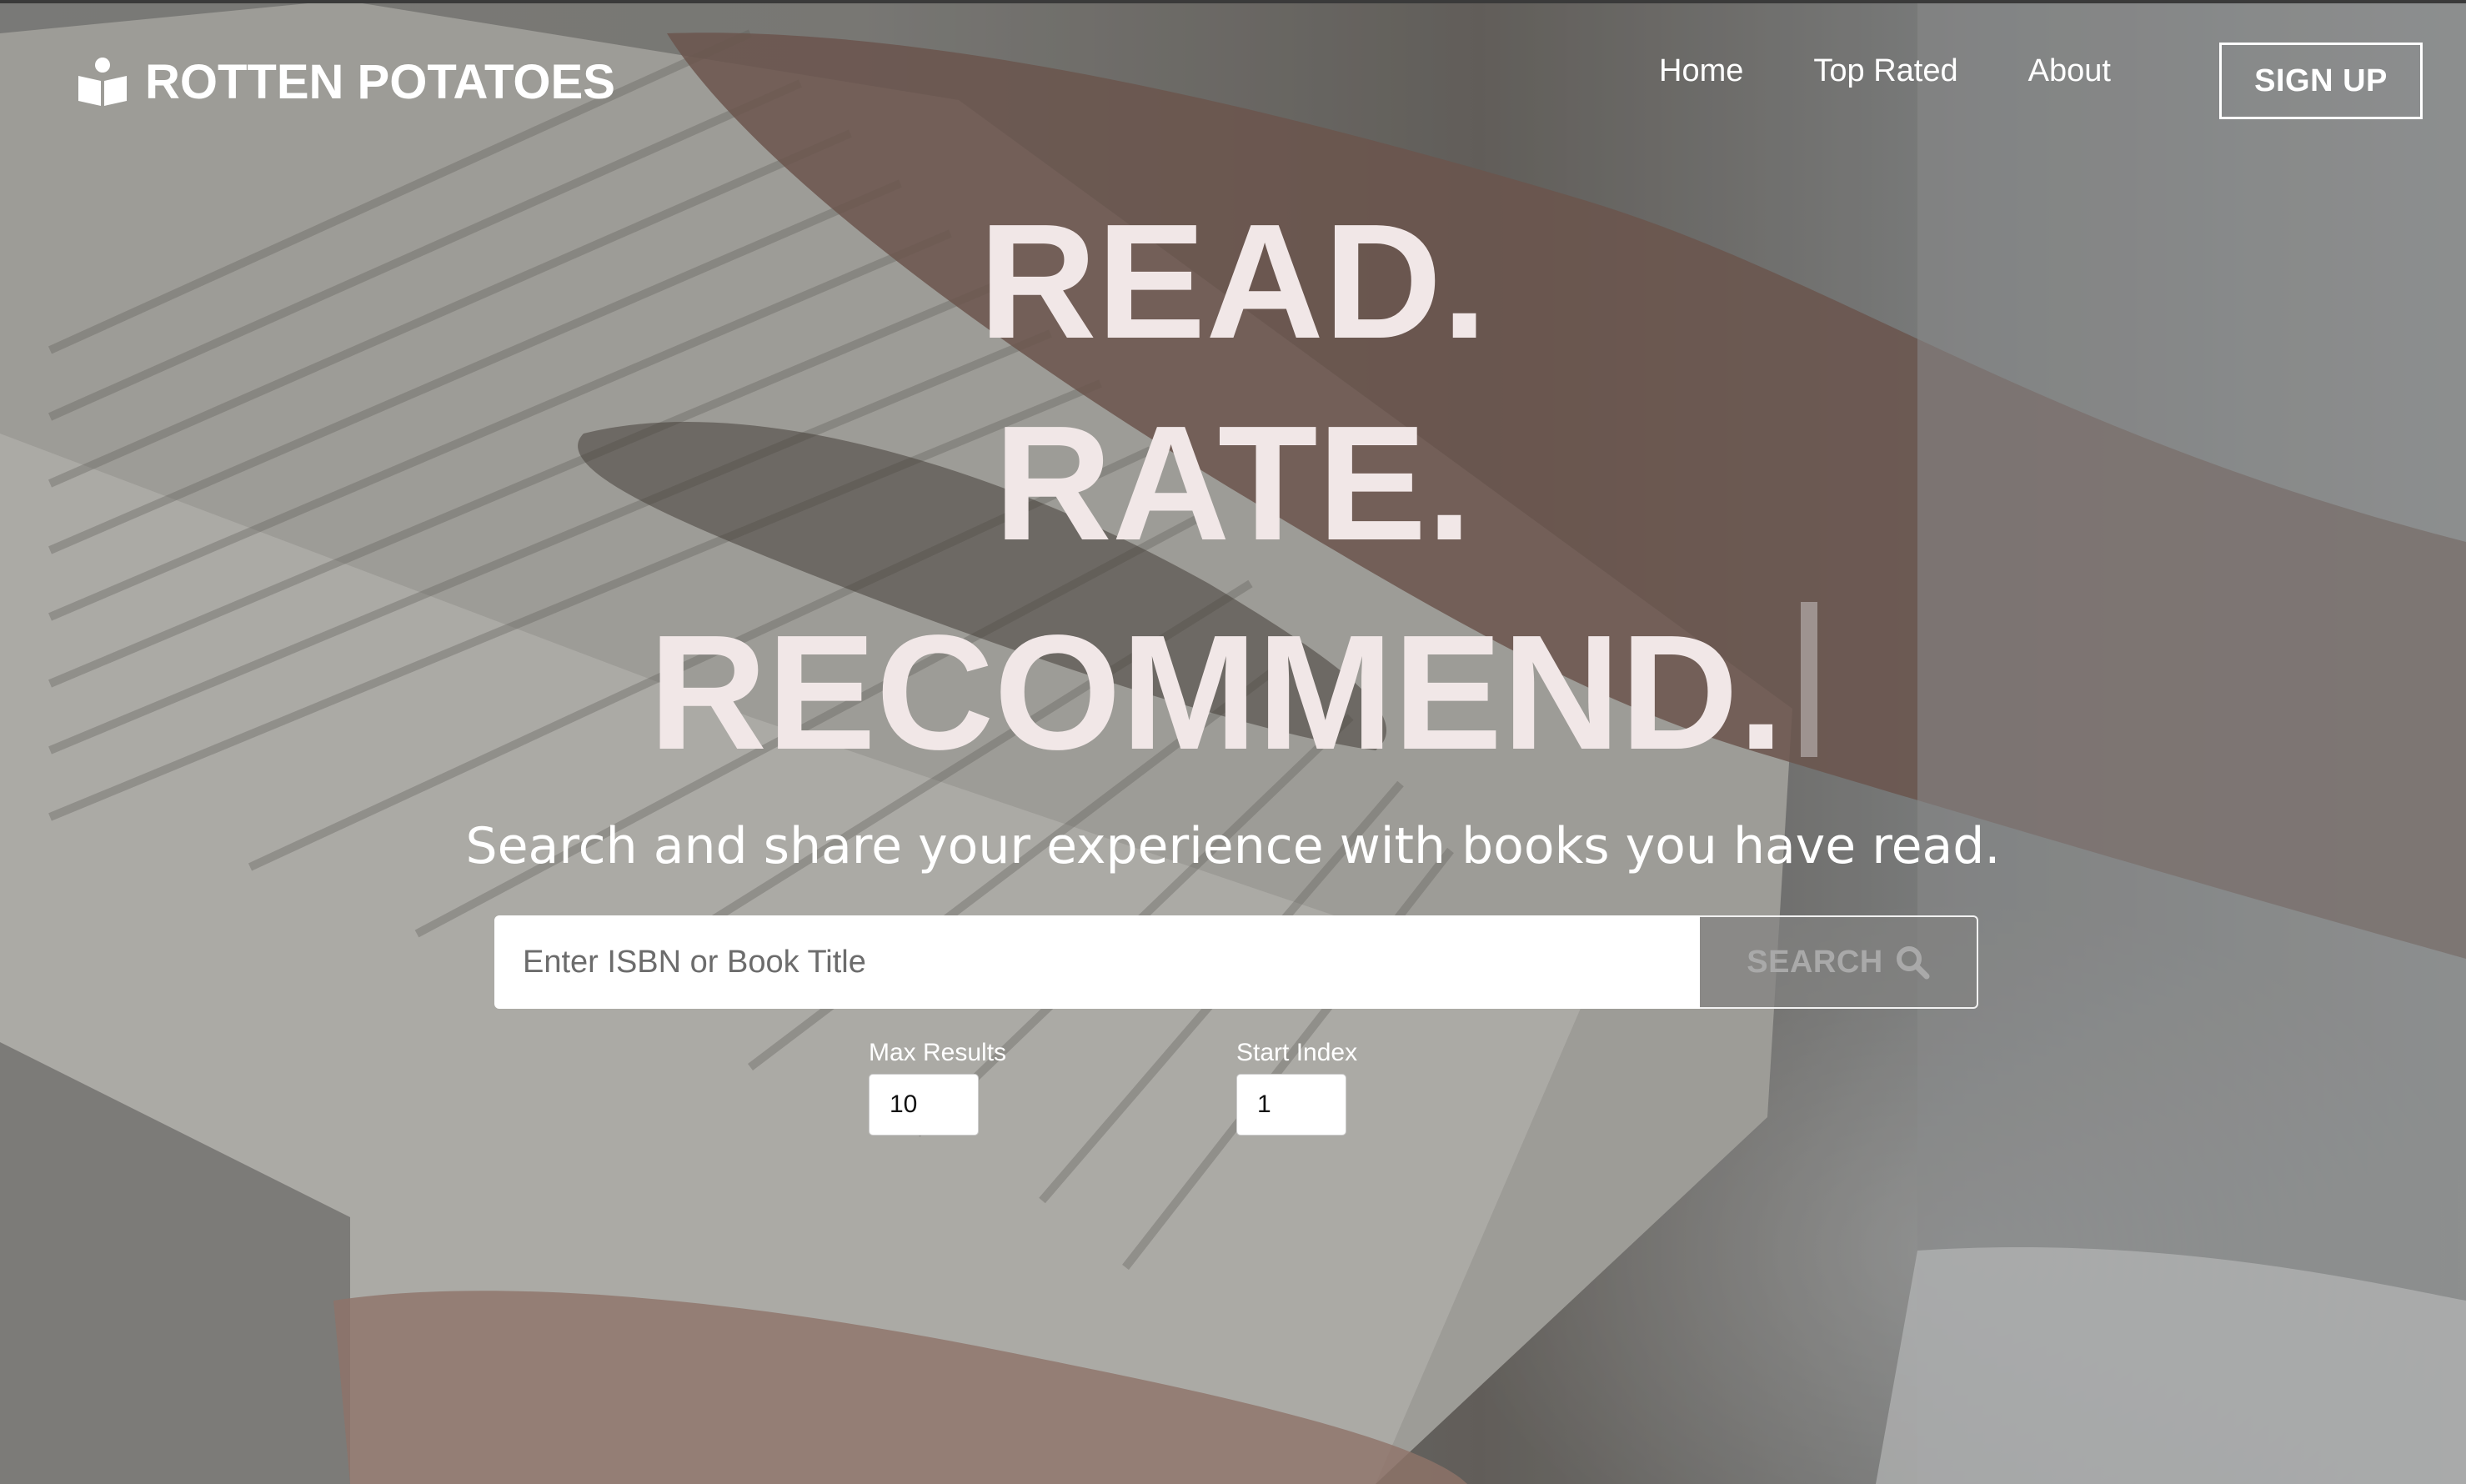 The width and height of the screenshot is (2466, 1484). What do you see at coordinates (938, 1052) in the screenshot?
I see `max-results-label: Max Results` at bounding box center [938, 1052].